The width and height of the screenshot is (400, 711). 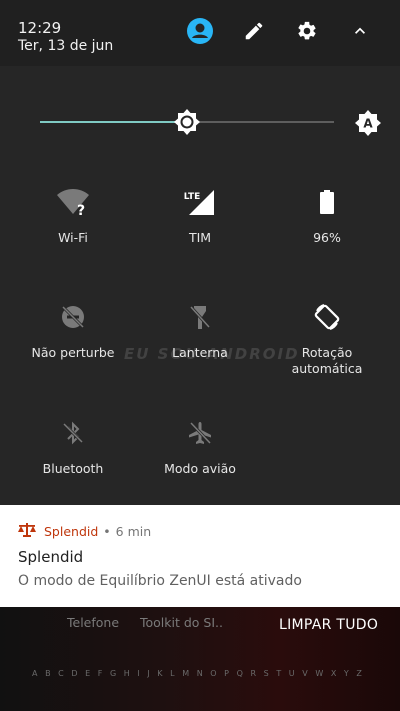 I want to click on notification-text: O modo de Equilíbrio ZenUI está ativado, so click(x=160, y=581).